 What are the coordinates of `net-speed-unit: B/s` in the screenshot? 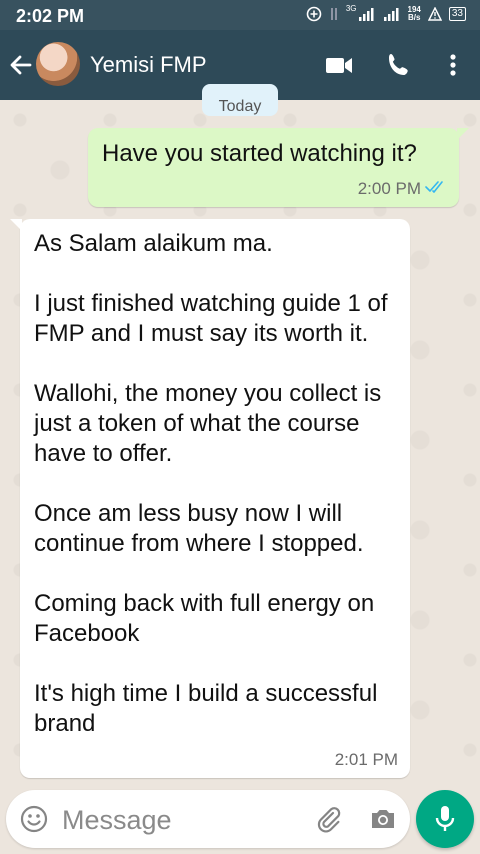 It's located at (414, 17).